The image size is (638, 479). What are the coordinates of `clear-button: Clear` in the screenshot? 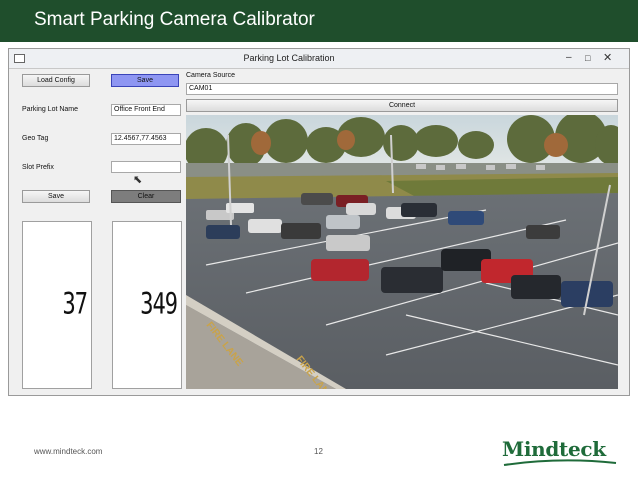 It's located at (146, 196).